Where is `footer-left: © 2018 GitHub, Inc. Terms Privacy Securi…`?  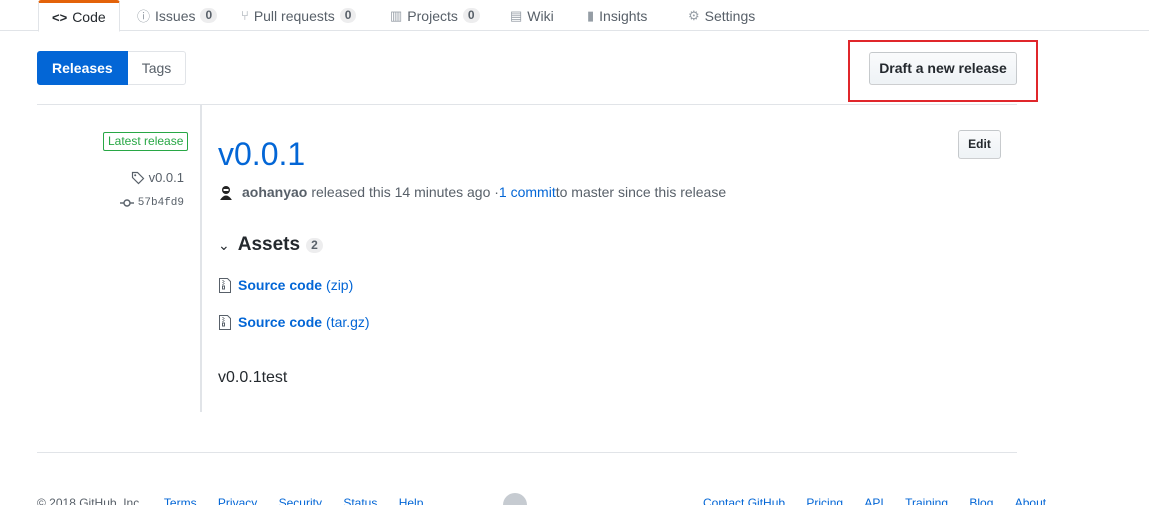 footer-left: © 2018 GitHub, Inc. Terms Privacy Securi… is located at coordinates (230, 500).